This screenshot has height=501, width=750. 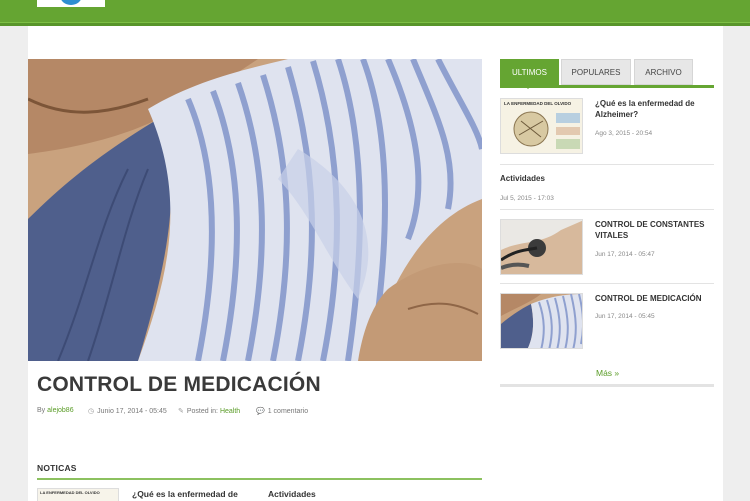 I want to click on post-comments-block: 💬 1 comentario, so click(x=282, y=411).